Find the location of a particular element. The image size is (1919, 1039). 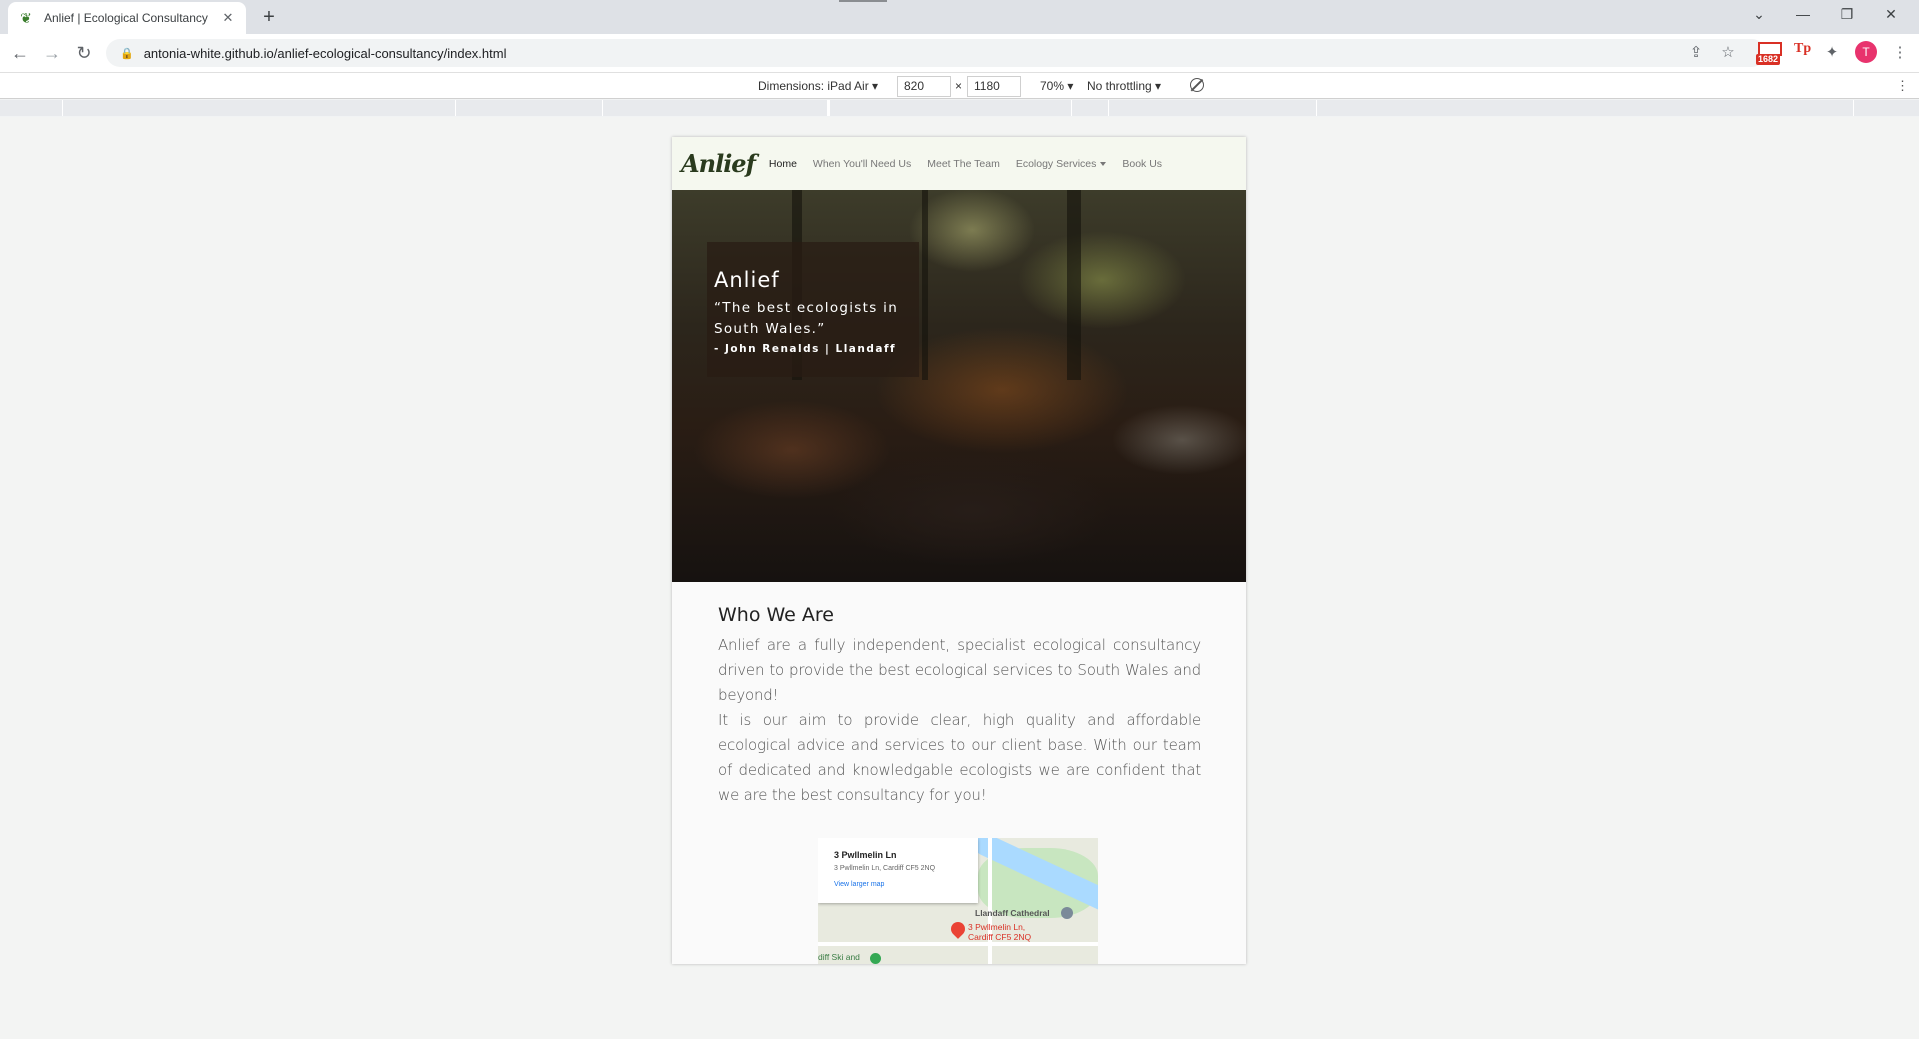

nav-when-youll-need-us: When You'll Need Us is located at coordinates (862, 164).